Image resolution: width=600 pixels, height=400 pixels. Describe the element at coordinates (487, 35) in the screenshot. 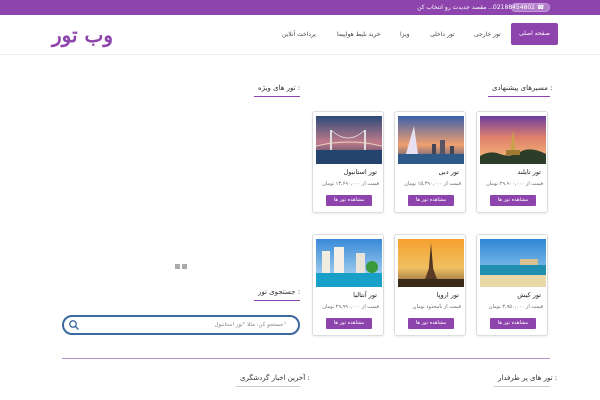

I see `nav-item-foreign-tour: تور خارجی` at that location.